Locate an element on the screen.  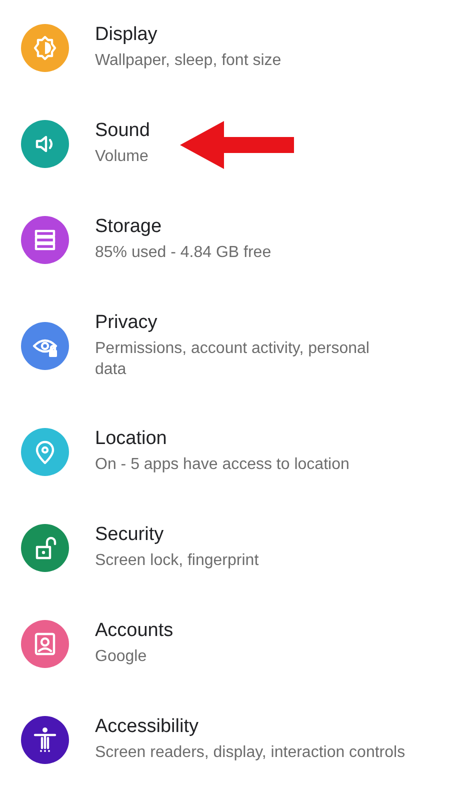
setting-summary: Permissions, account activity, personal data is located at coordinates (232, 359).